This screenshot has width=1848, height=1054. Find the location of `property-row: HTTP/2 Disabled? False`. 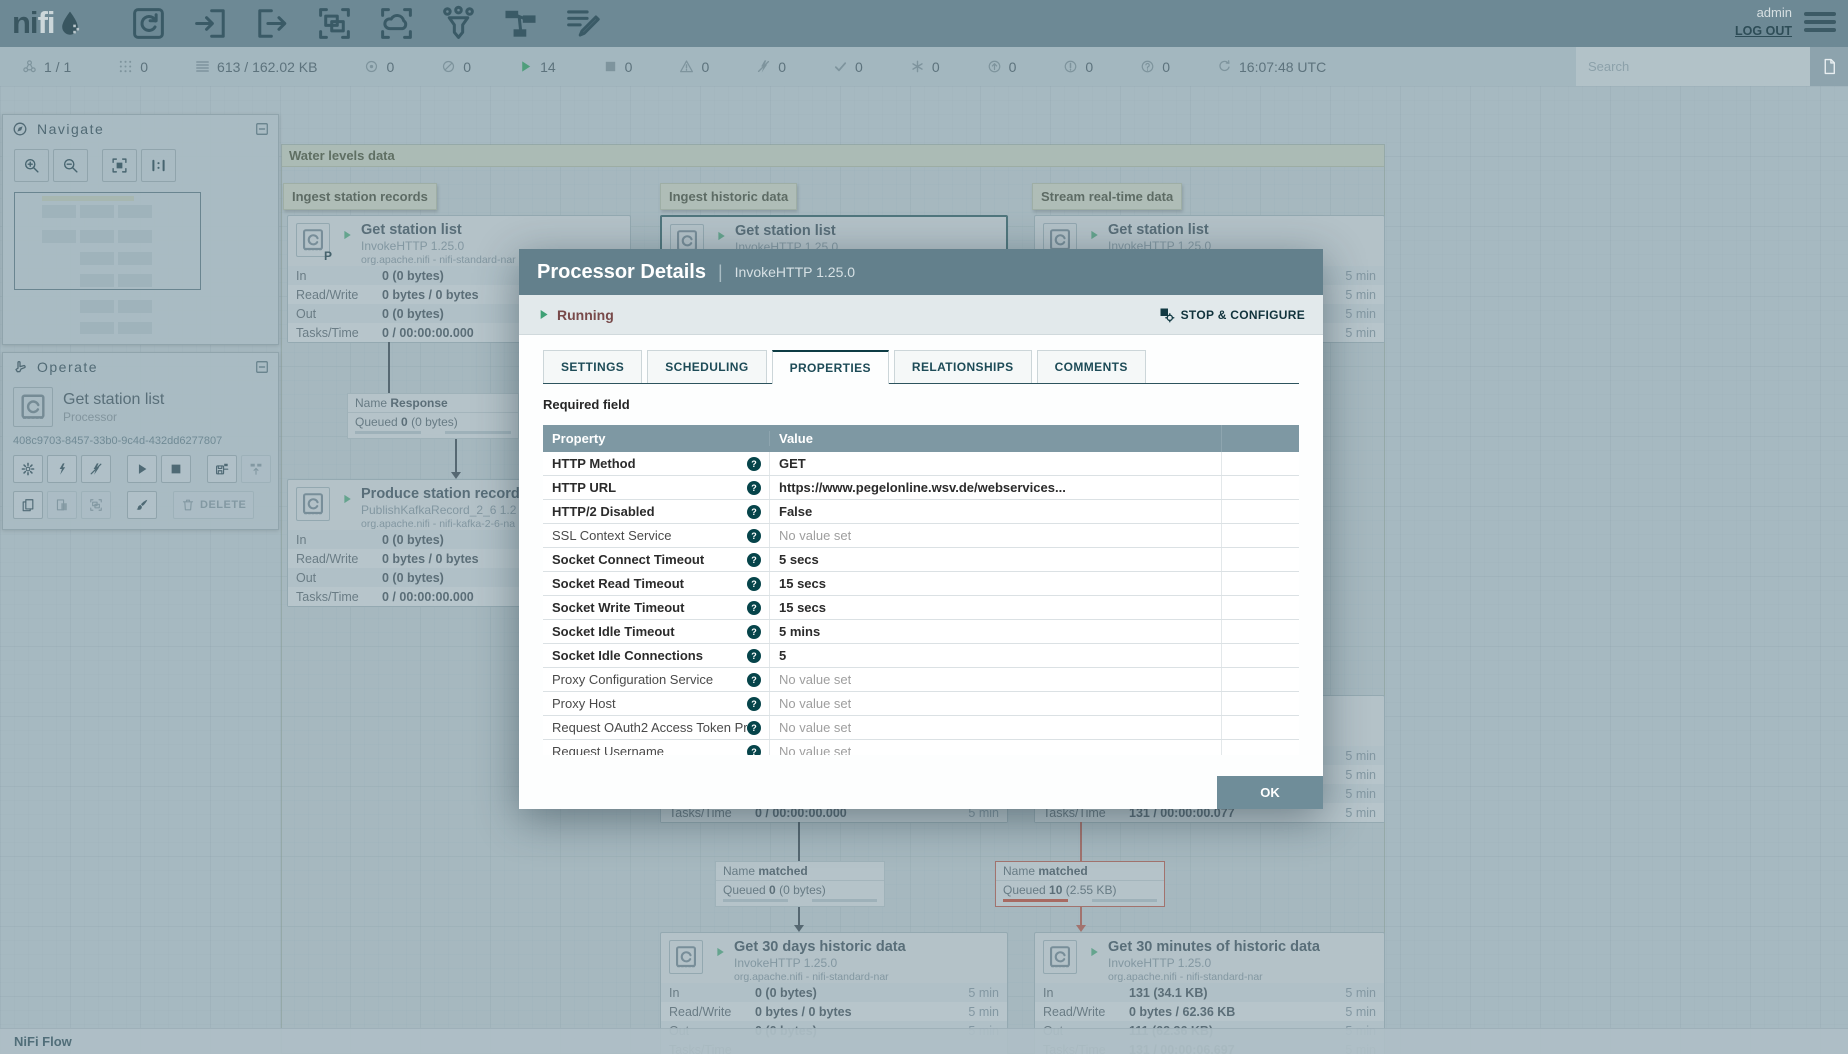

property-row: HTTP/2 Disabled? False is located at coordinates (921, 512).